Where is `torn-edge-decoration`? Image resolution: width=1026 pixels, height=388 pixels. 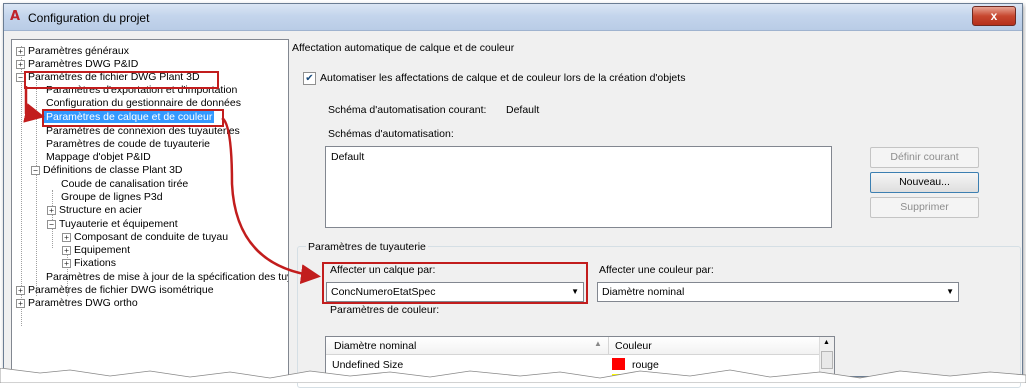 torn-edge-decoration is located at coordinates (513, 375).